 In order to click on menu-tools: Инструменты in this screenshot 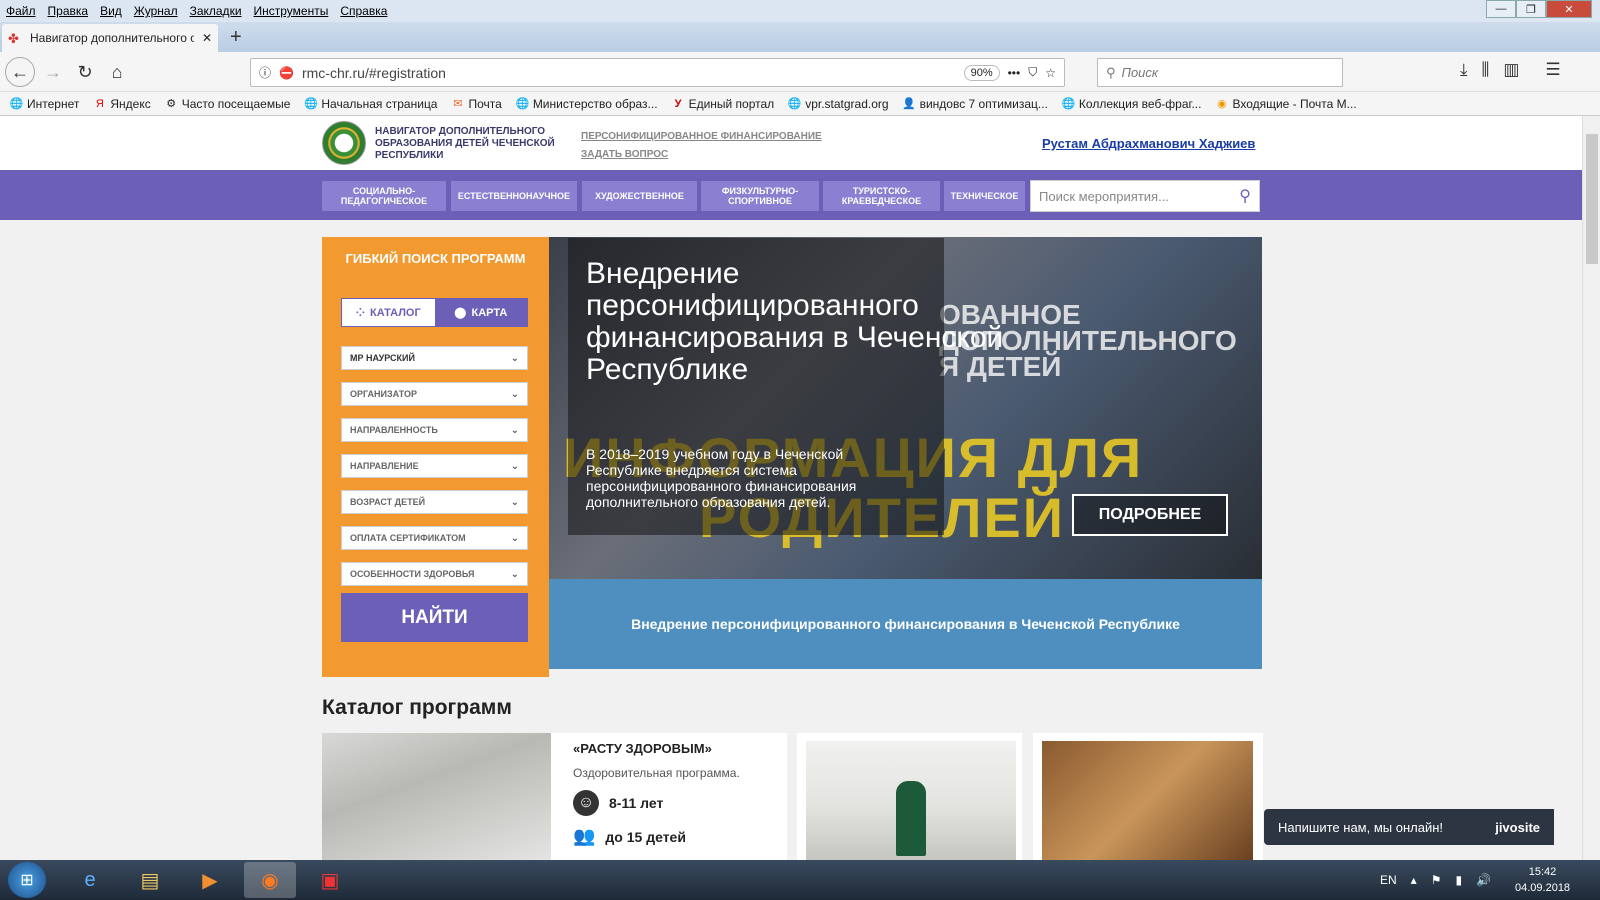, I will do `click(291, 11)`.